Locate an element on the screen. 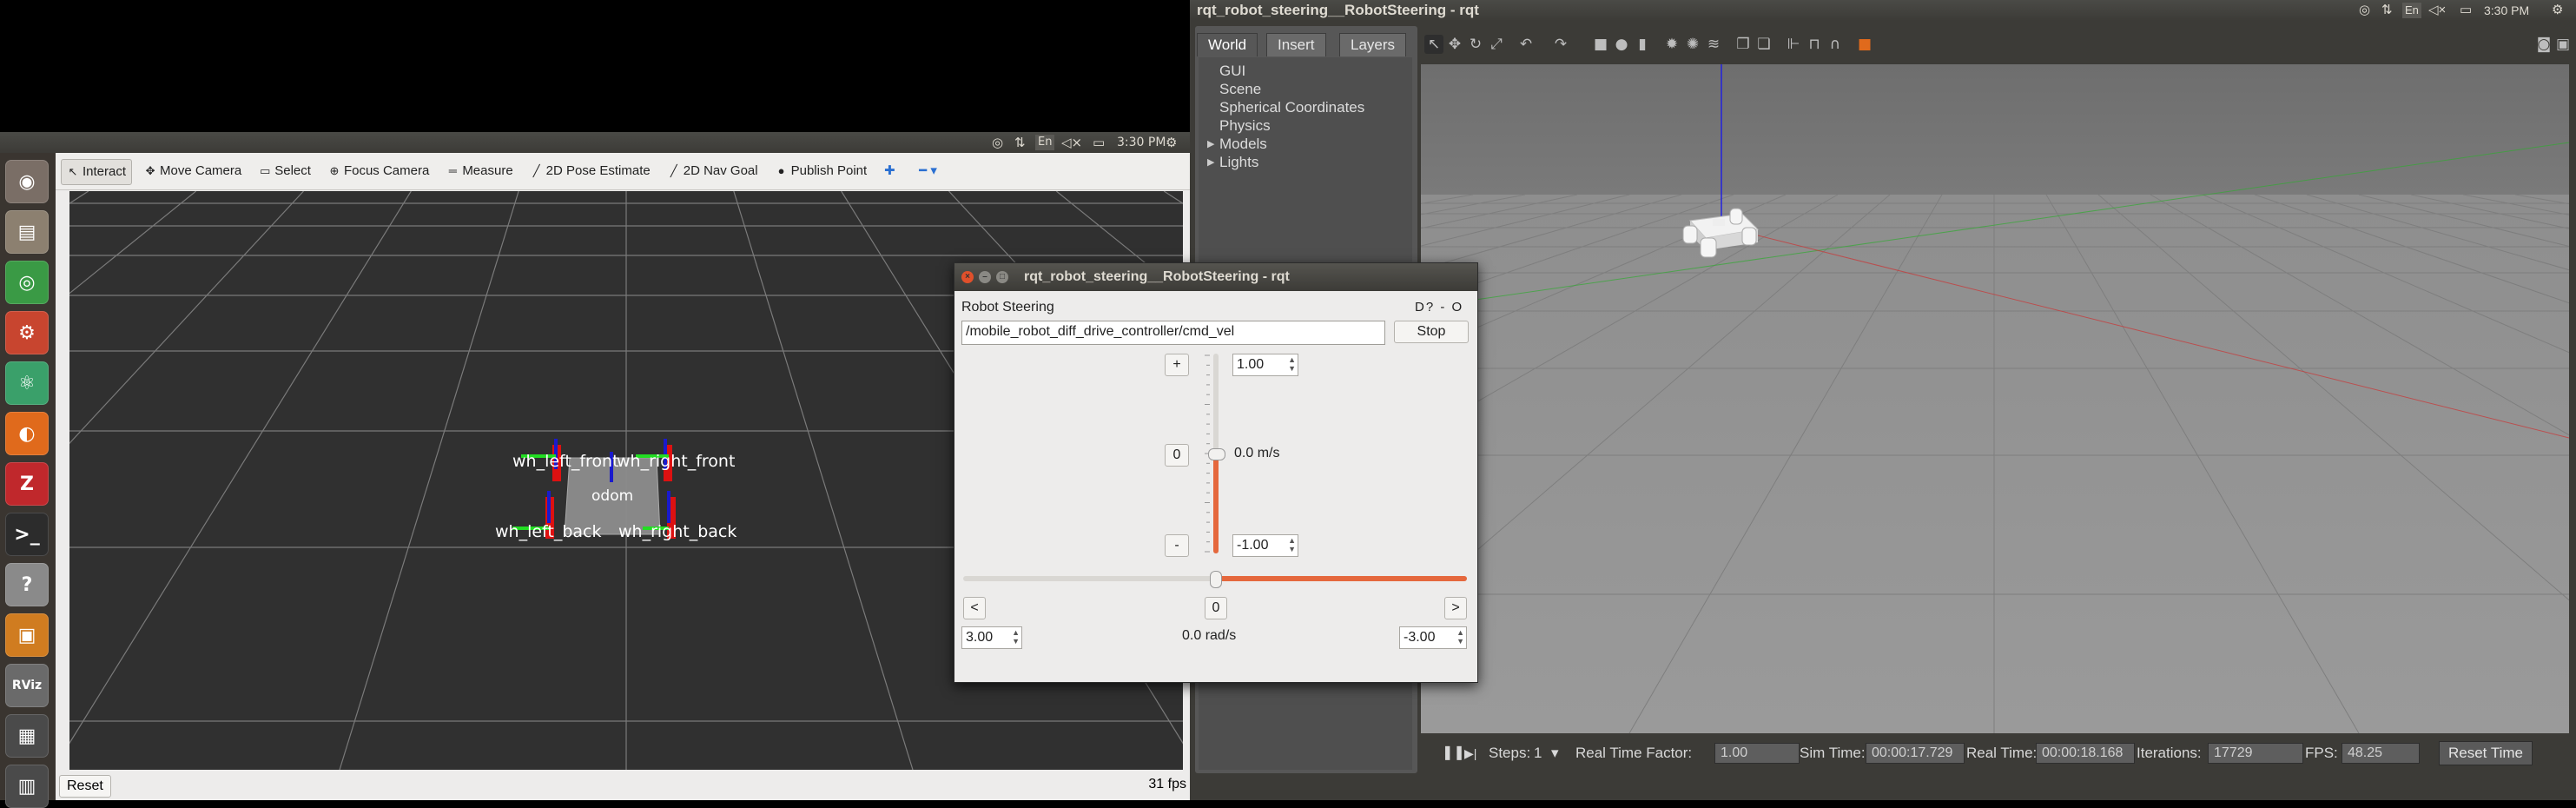 Image resolution: width=2576 pixels, height=808 pixels. terminal-icon: >_ is located at coordinates (27, 534).